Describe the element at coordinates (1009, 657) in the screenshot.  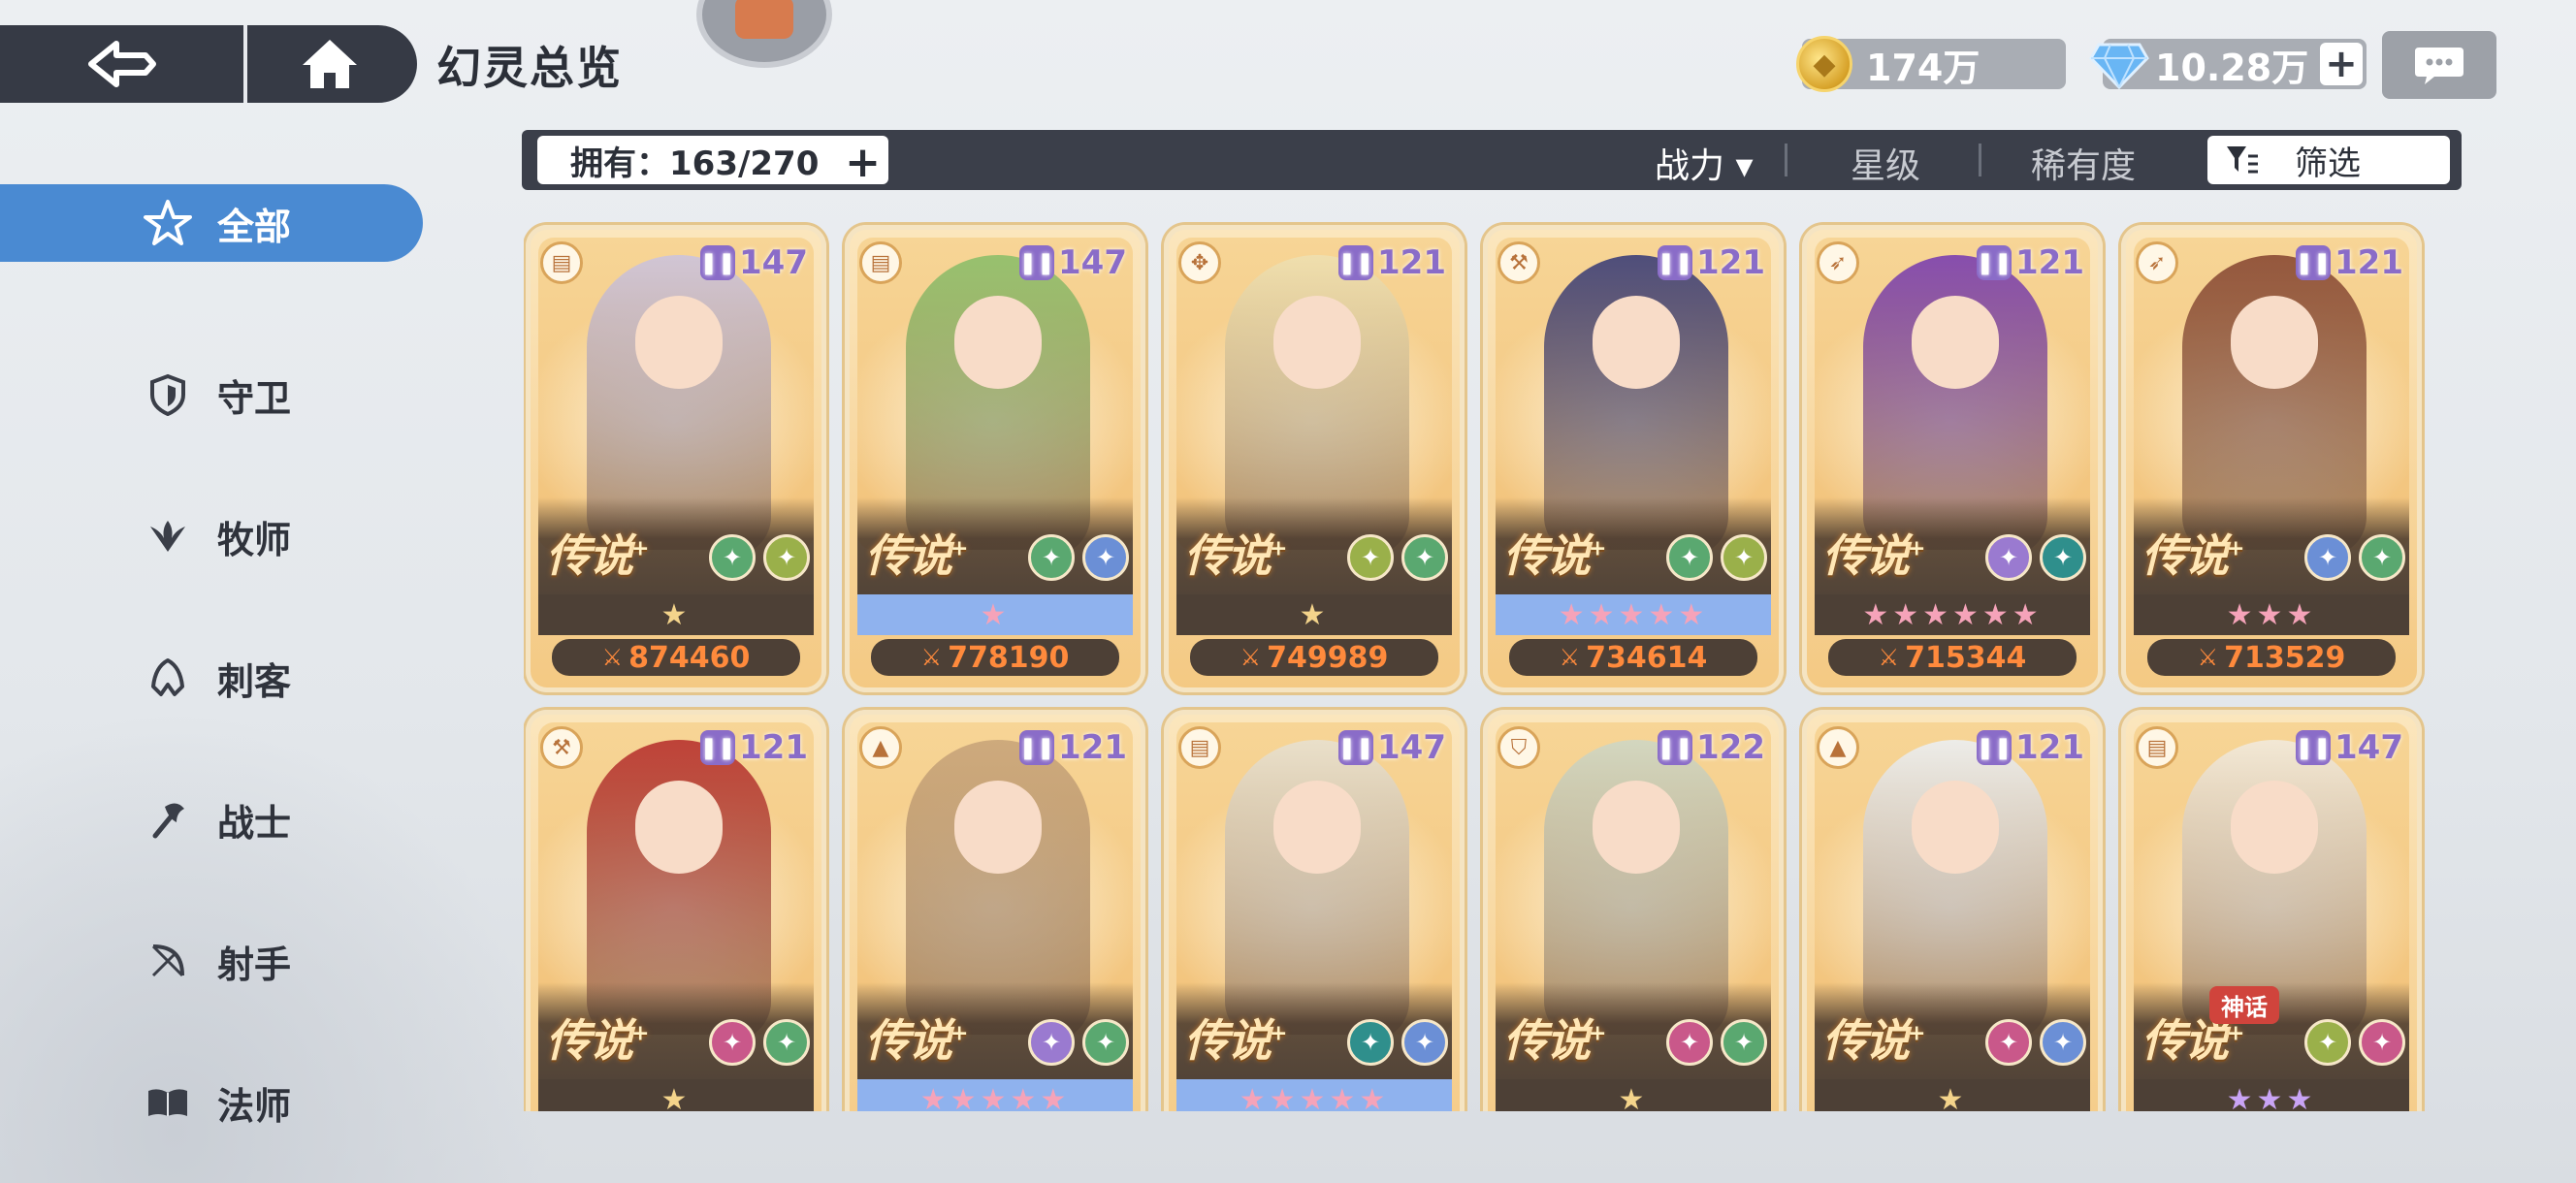
I see `combat-power-value: 778190` at that location.